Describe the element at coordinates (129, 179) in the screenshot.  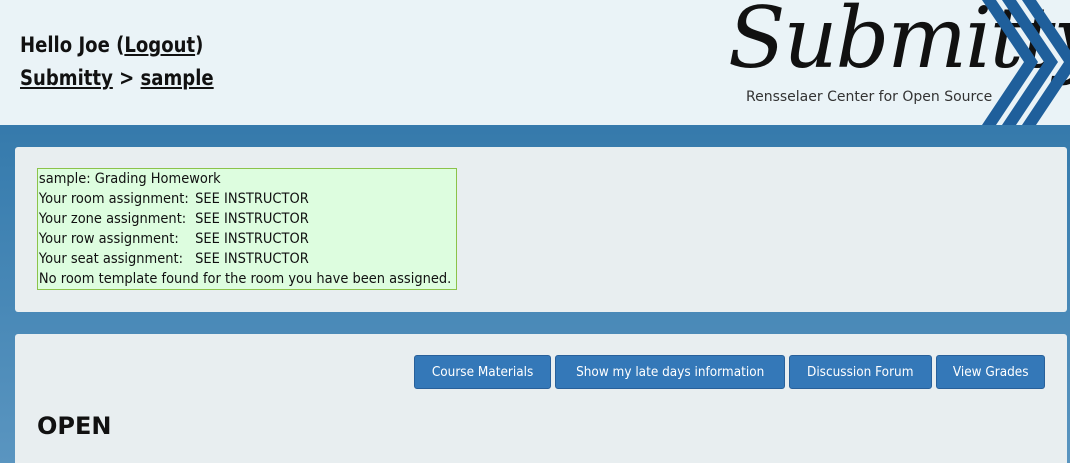
I see `seating-title: sample: Grading Homework` at that location.